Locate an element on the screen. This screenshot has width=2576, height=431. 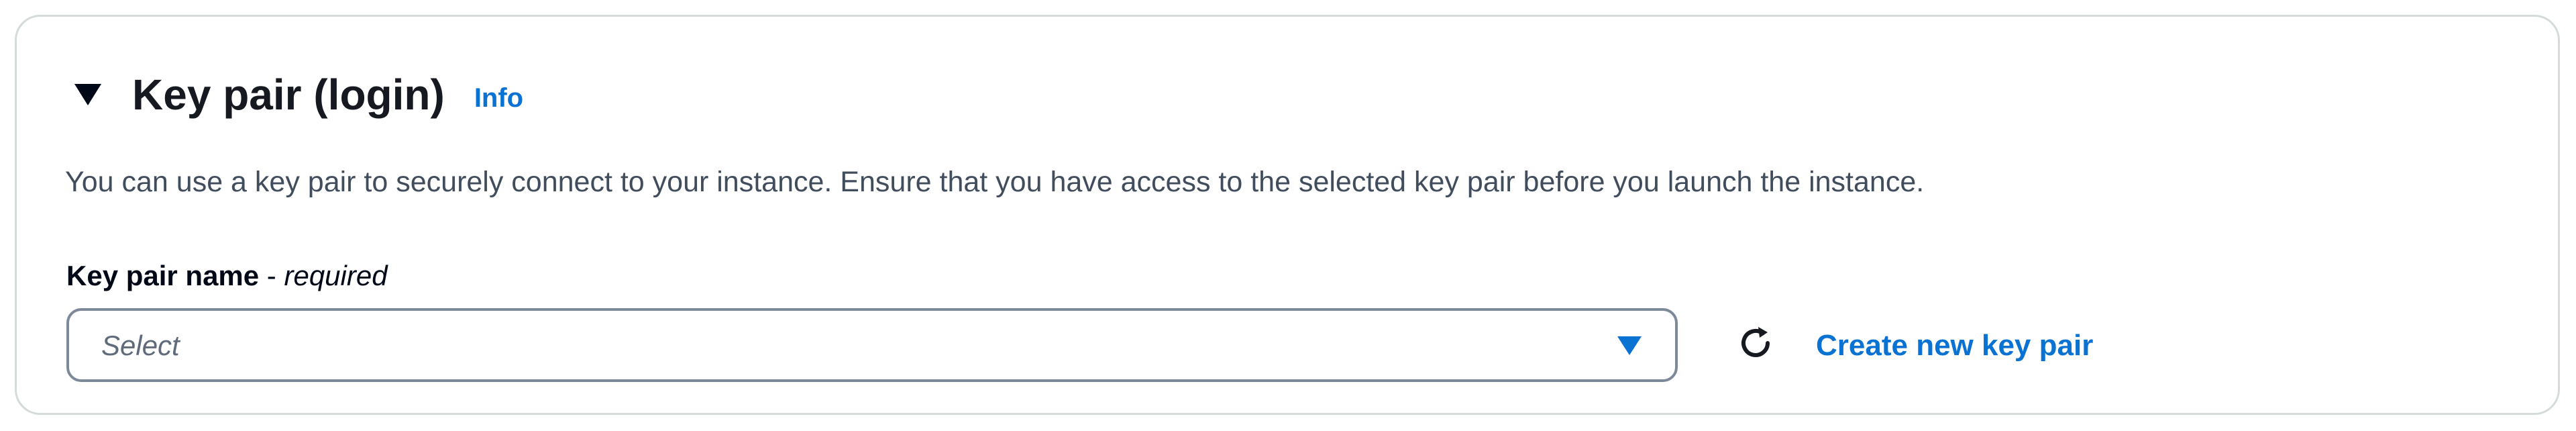
refresh-icon is located at coordinates (1755, 345).